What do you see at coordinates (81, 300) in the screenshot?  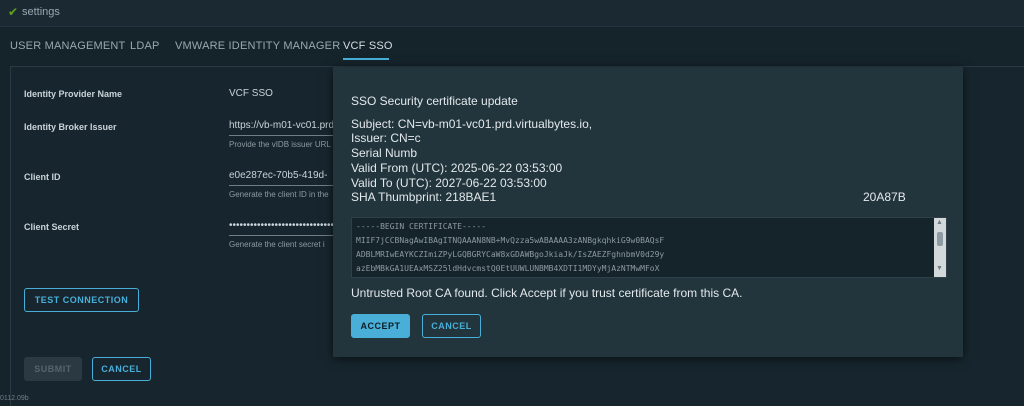 I see `test-connection-button: TEST CONNECTION` at bounding box center [81, 300].